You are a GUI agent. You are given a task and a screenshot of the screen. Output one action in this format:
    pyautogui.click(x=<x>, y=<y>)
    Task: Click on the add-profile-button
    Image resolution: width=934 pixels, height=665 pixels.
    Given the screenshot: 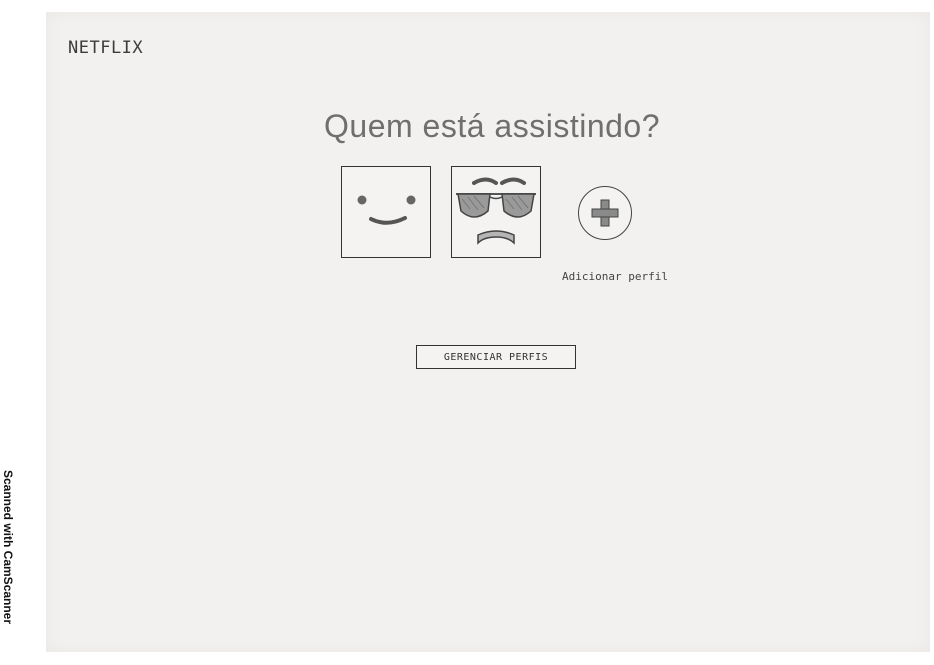 What is the action you would take?
    pyautogui.click(x=605, y=213)
    